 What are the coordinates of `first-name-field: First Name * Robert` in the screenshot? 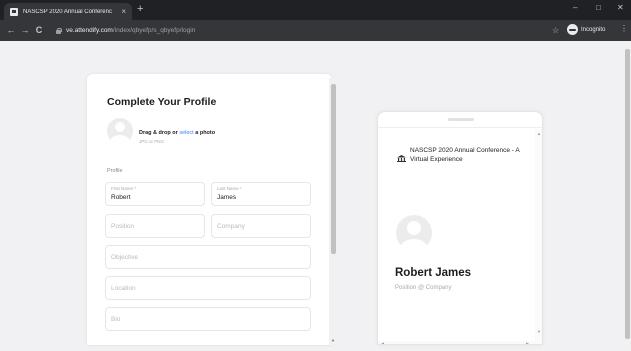 It's located at (155, 194).